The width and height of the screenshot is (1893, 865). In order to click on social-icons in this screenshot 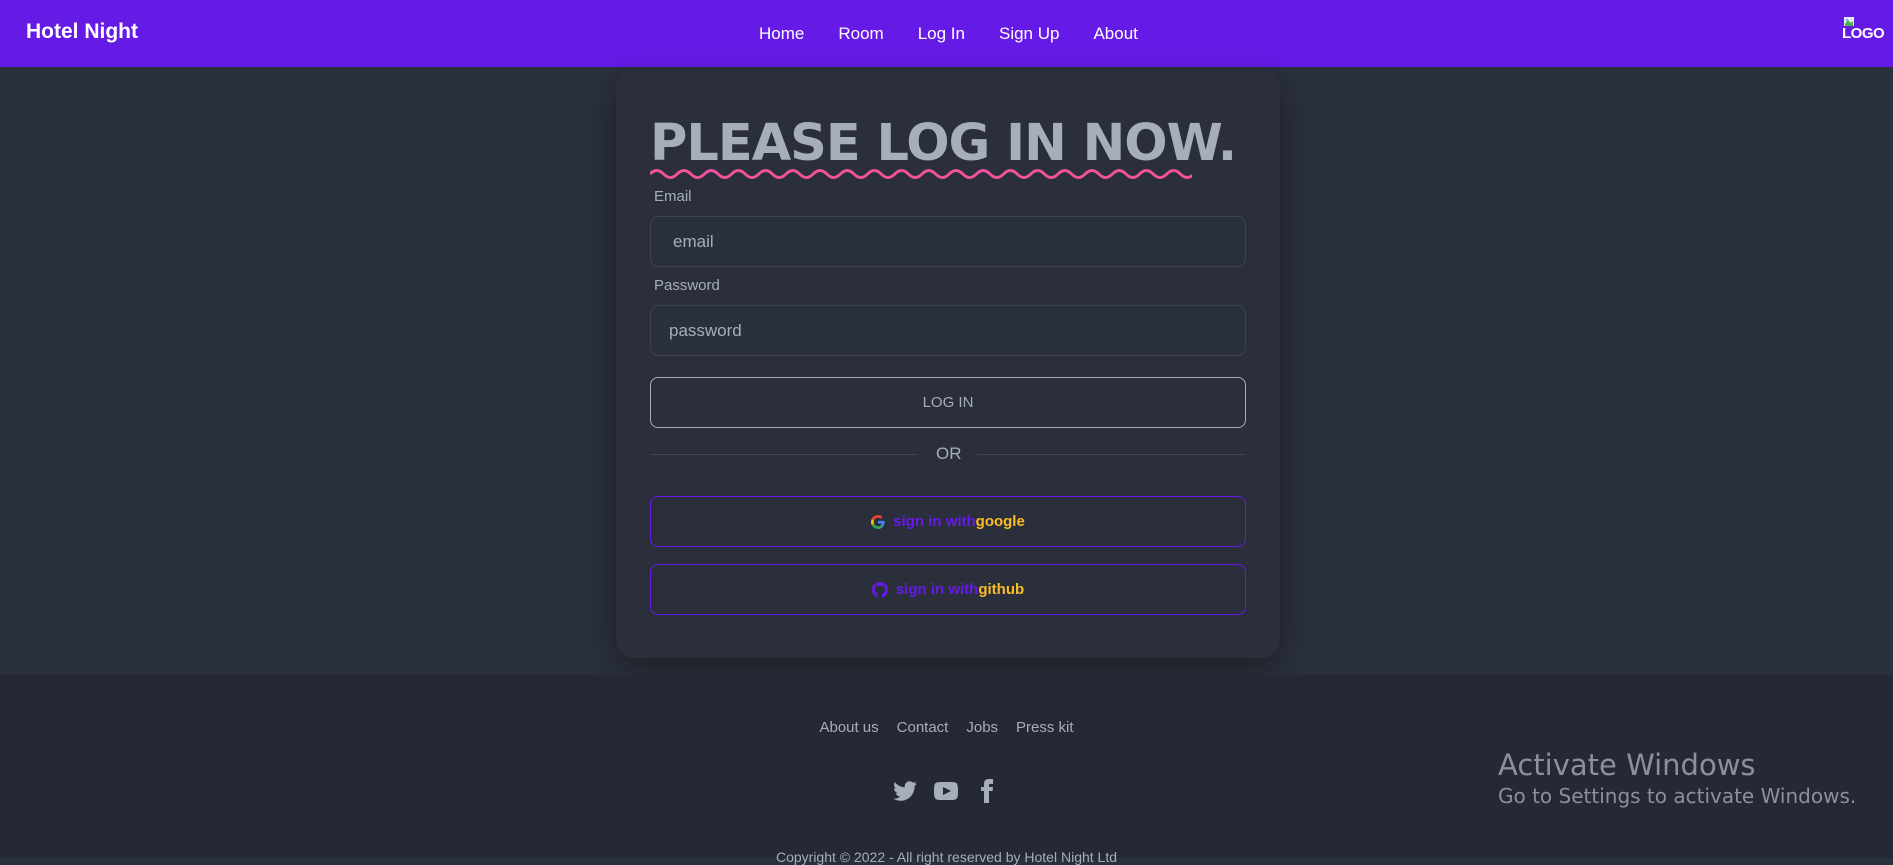, I will do `click(946, 791)`.